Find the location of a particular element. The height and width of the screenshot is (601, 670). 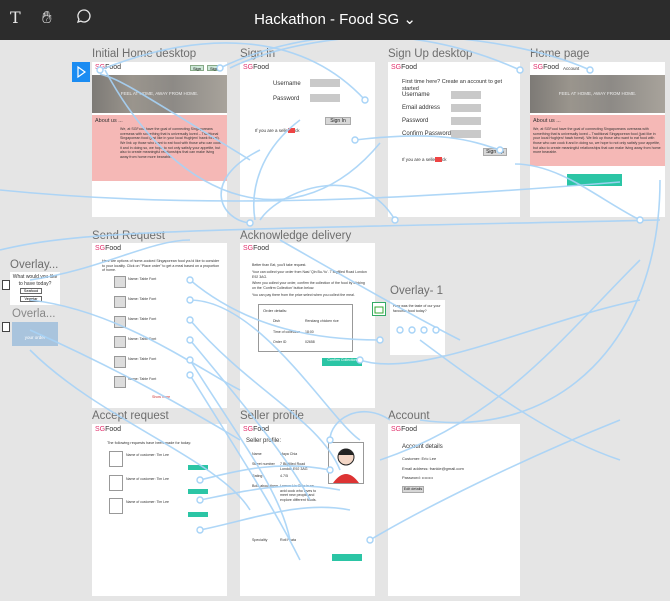

chevron-down-icon: ⌄ is located at coordinates (409, 19).